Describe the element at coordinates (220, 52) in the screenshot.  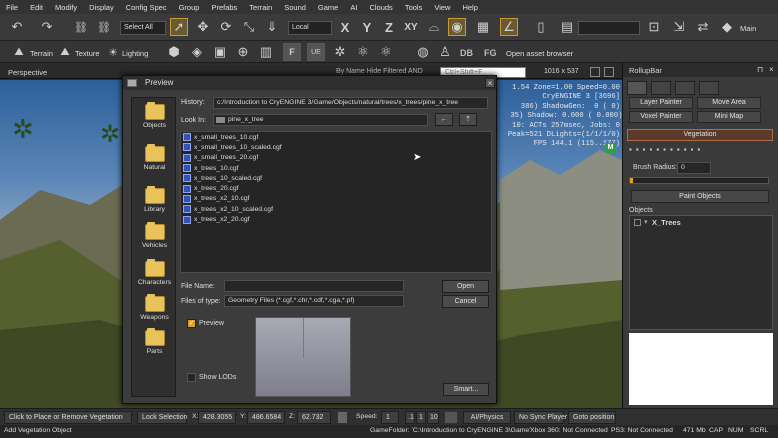
I see `brush-icon: ▣` at that location.